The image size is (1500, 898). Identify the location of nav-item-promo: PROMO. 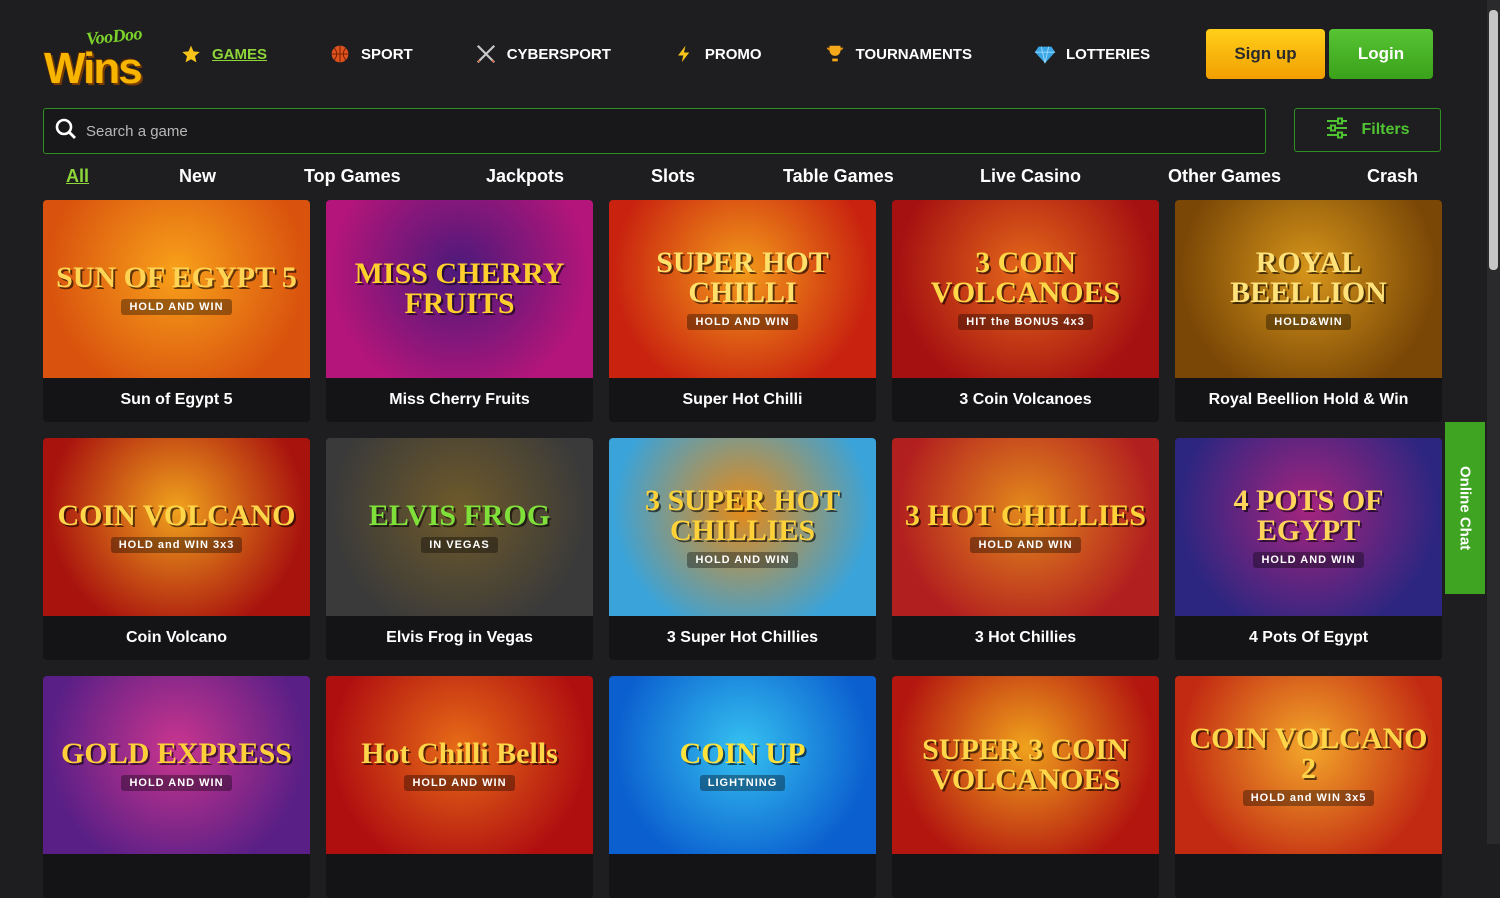
(717, 54).